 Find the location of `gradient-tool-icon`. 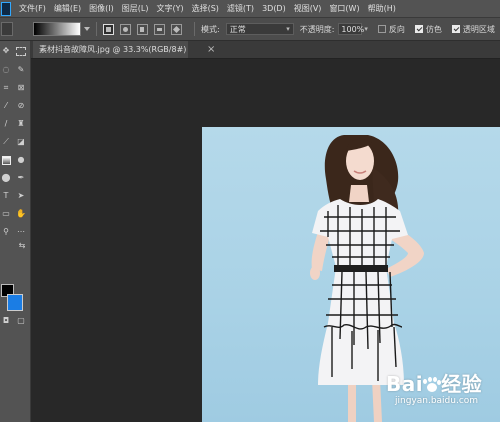

gradient-tool-icon is located at coordinates (6, 160).